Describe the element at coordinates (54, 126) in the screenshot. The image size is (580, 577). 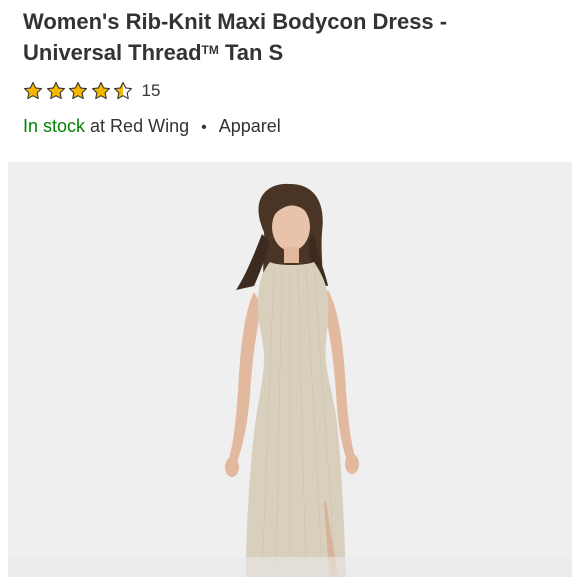
I see `stock-status: In stock` at that location.